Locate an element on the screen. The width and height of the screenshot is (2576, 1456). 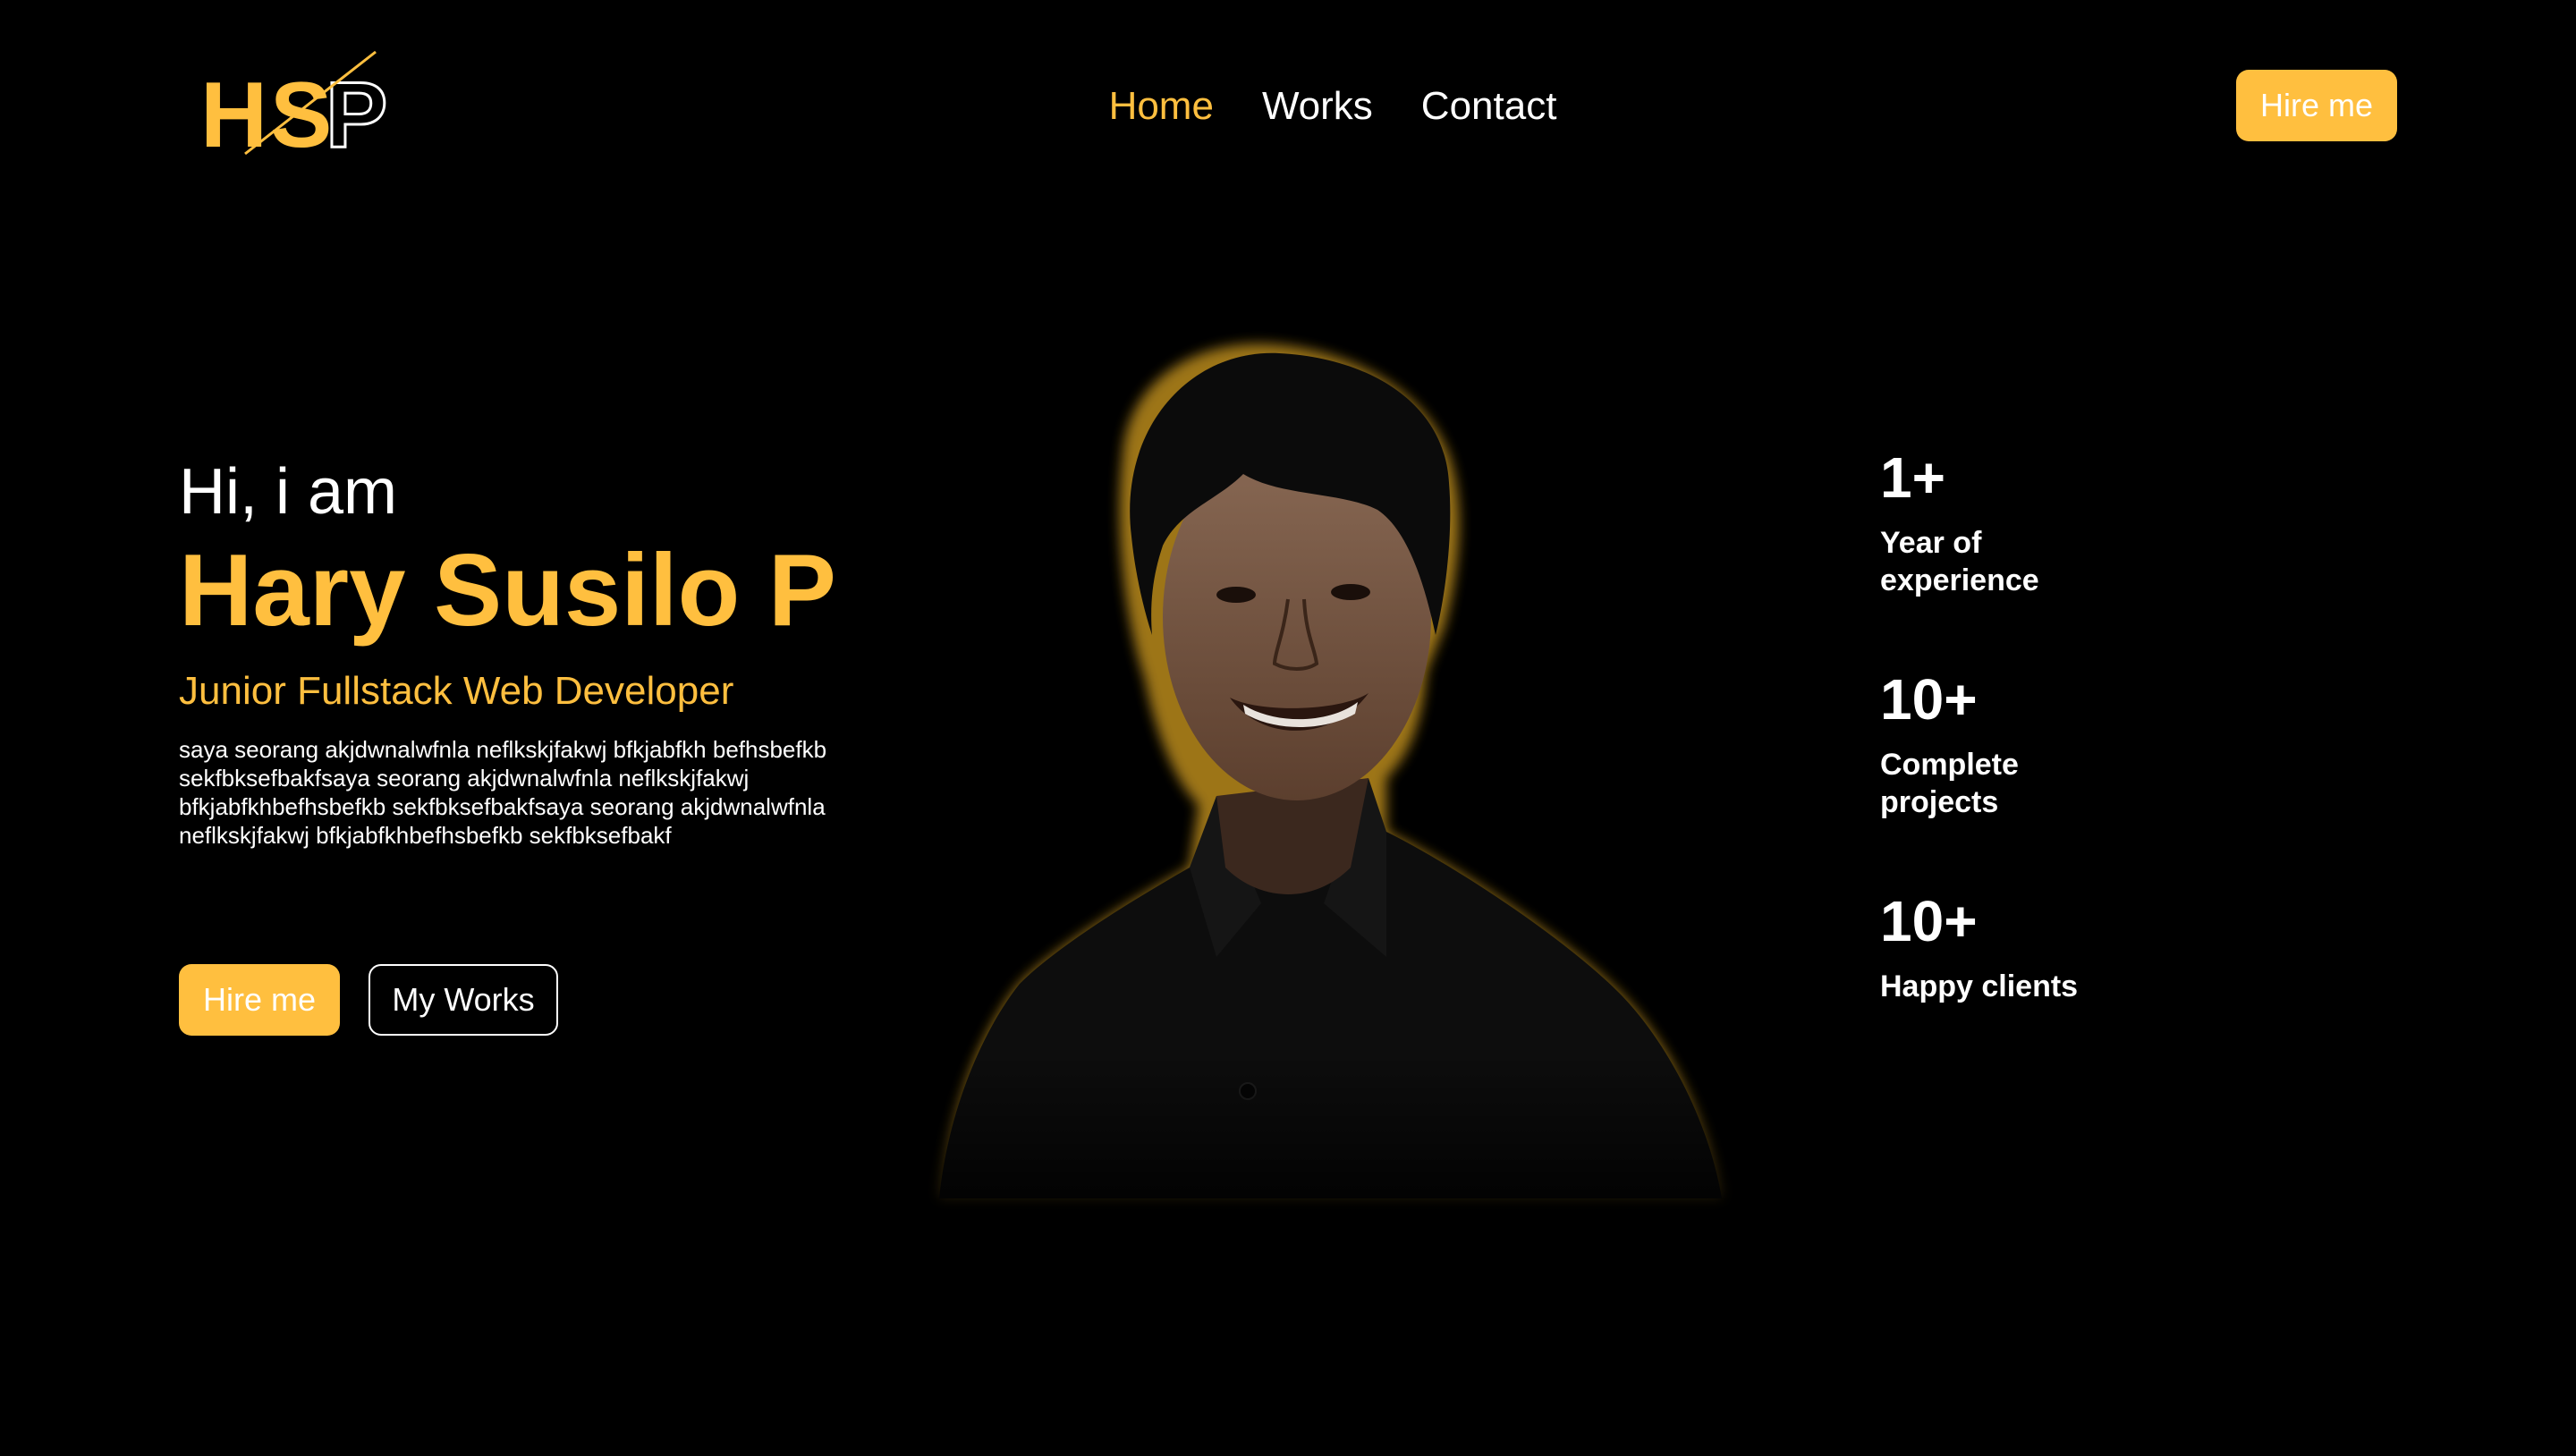
nav-home: Home is located at coordinates (1161, 106).